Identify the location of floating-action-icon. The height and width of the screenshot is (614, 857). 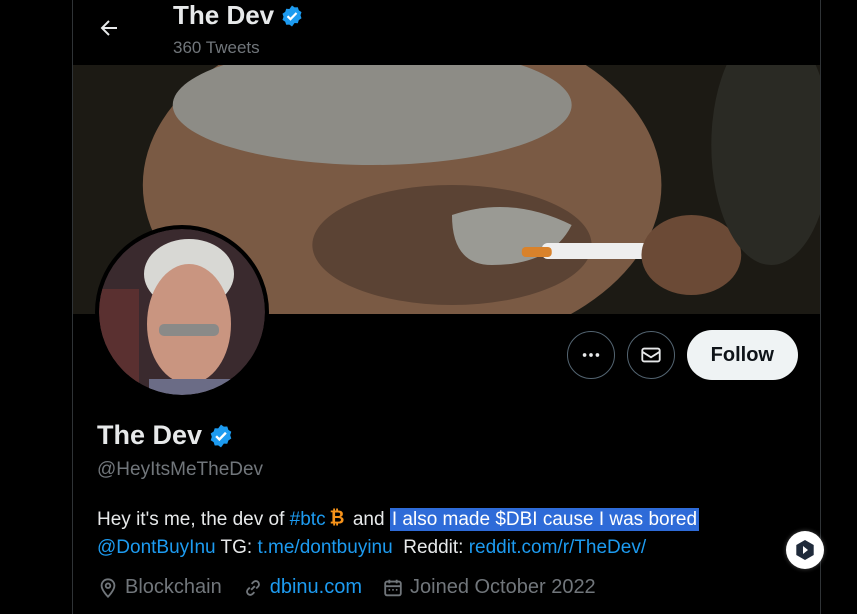
(805, 550).